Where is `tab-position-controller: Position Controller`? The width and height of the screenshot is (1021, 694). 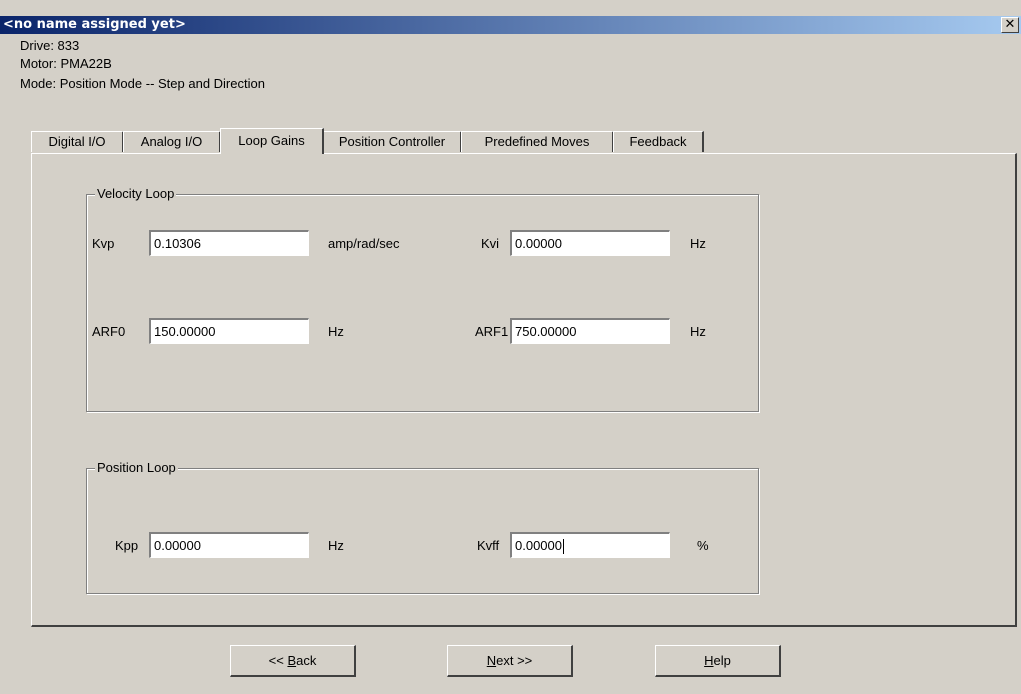 tab-position-controller: Position Controller is located at coordinates (392, 141).